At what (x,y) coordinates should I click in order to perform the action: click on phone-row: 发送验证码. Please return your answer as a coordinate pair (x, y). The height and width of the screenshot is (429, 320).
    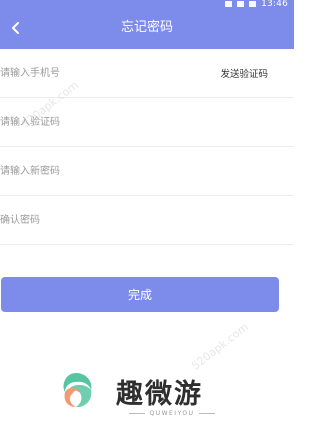
    Looking at the image, I should click on (147, 73).